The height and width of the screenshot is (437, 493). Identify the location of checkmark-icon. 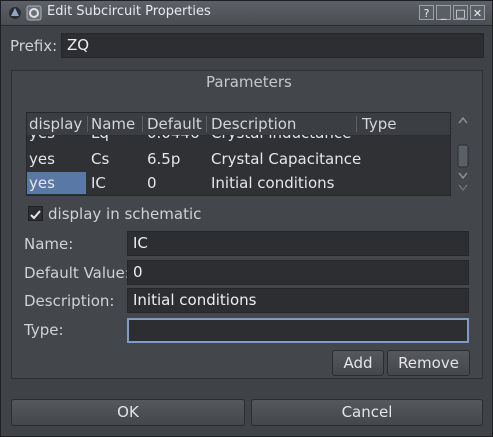
(35, 215).